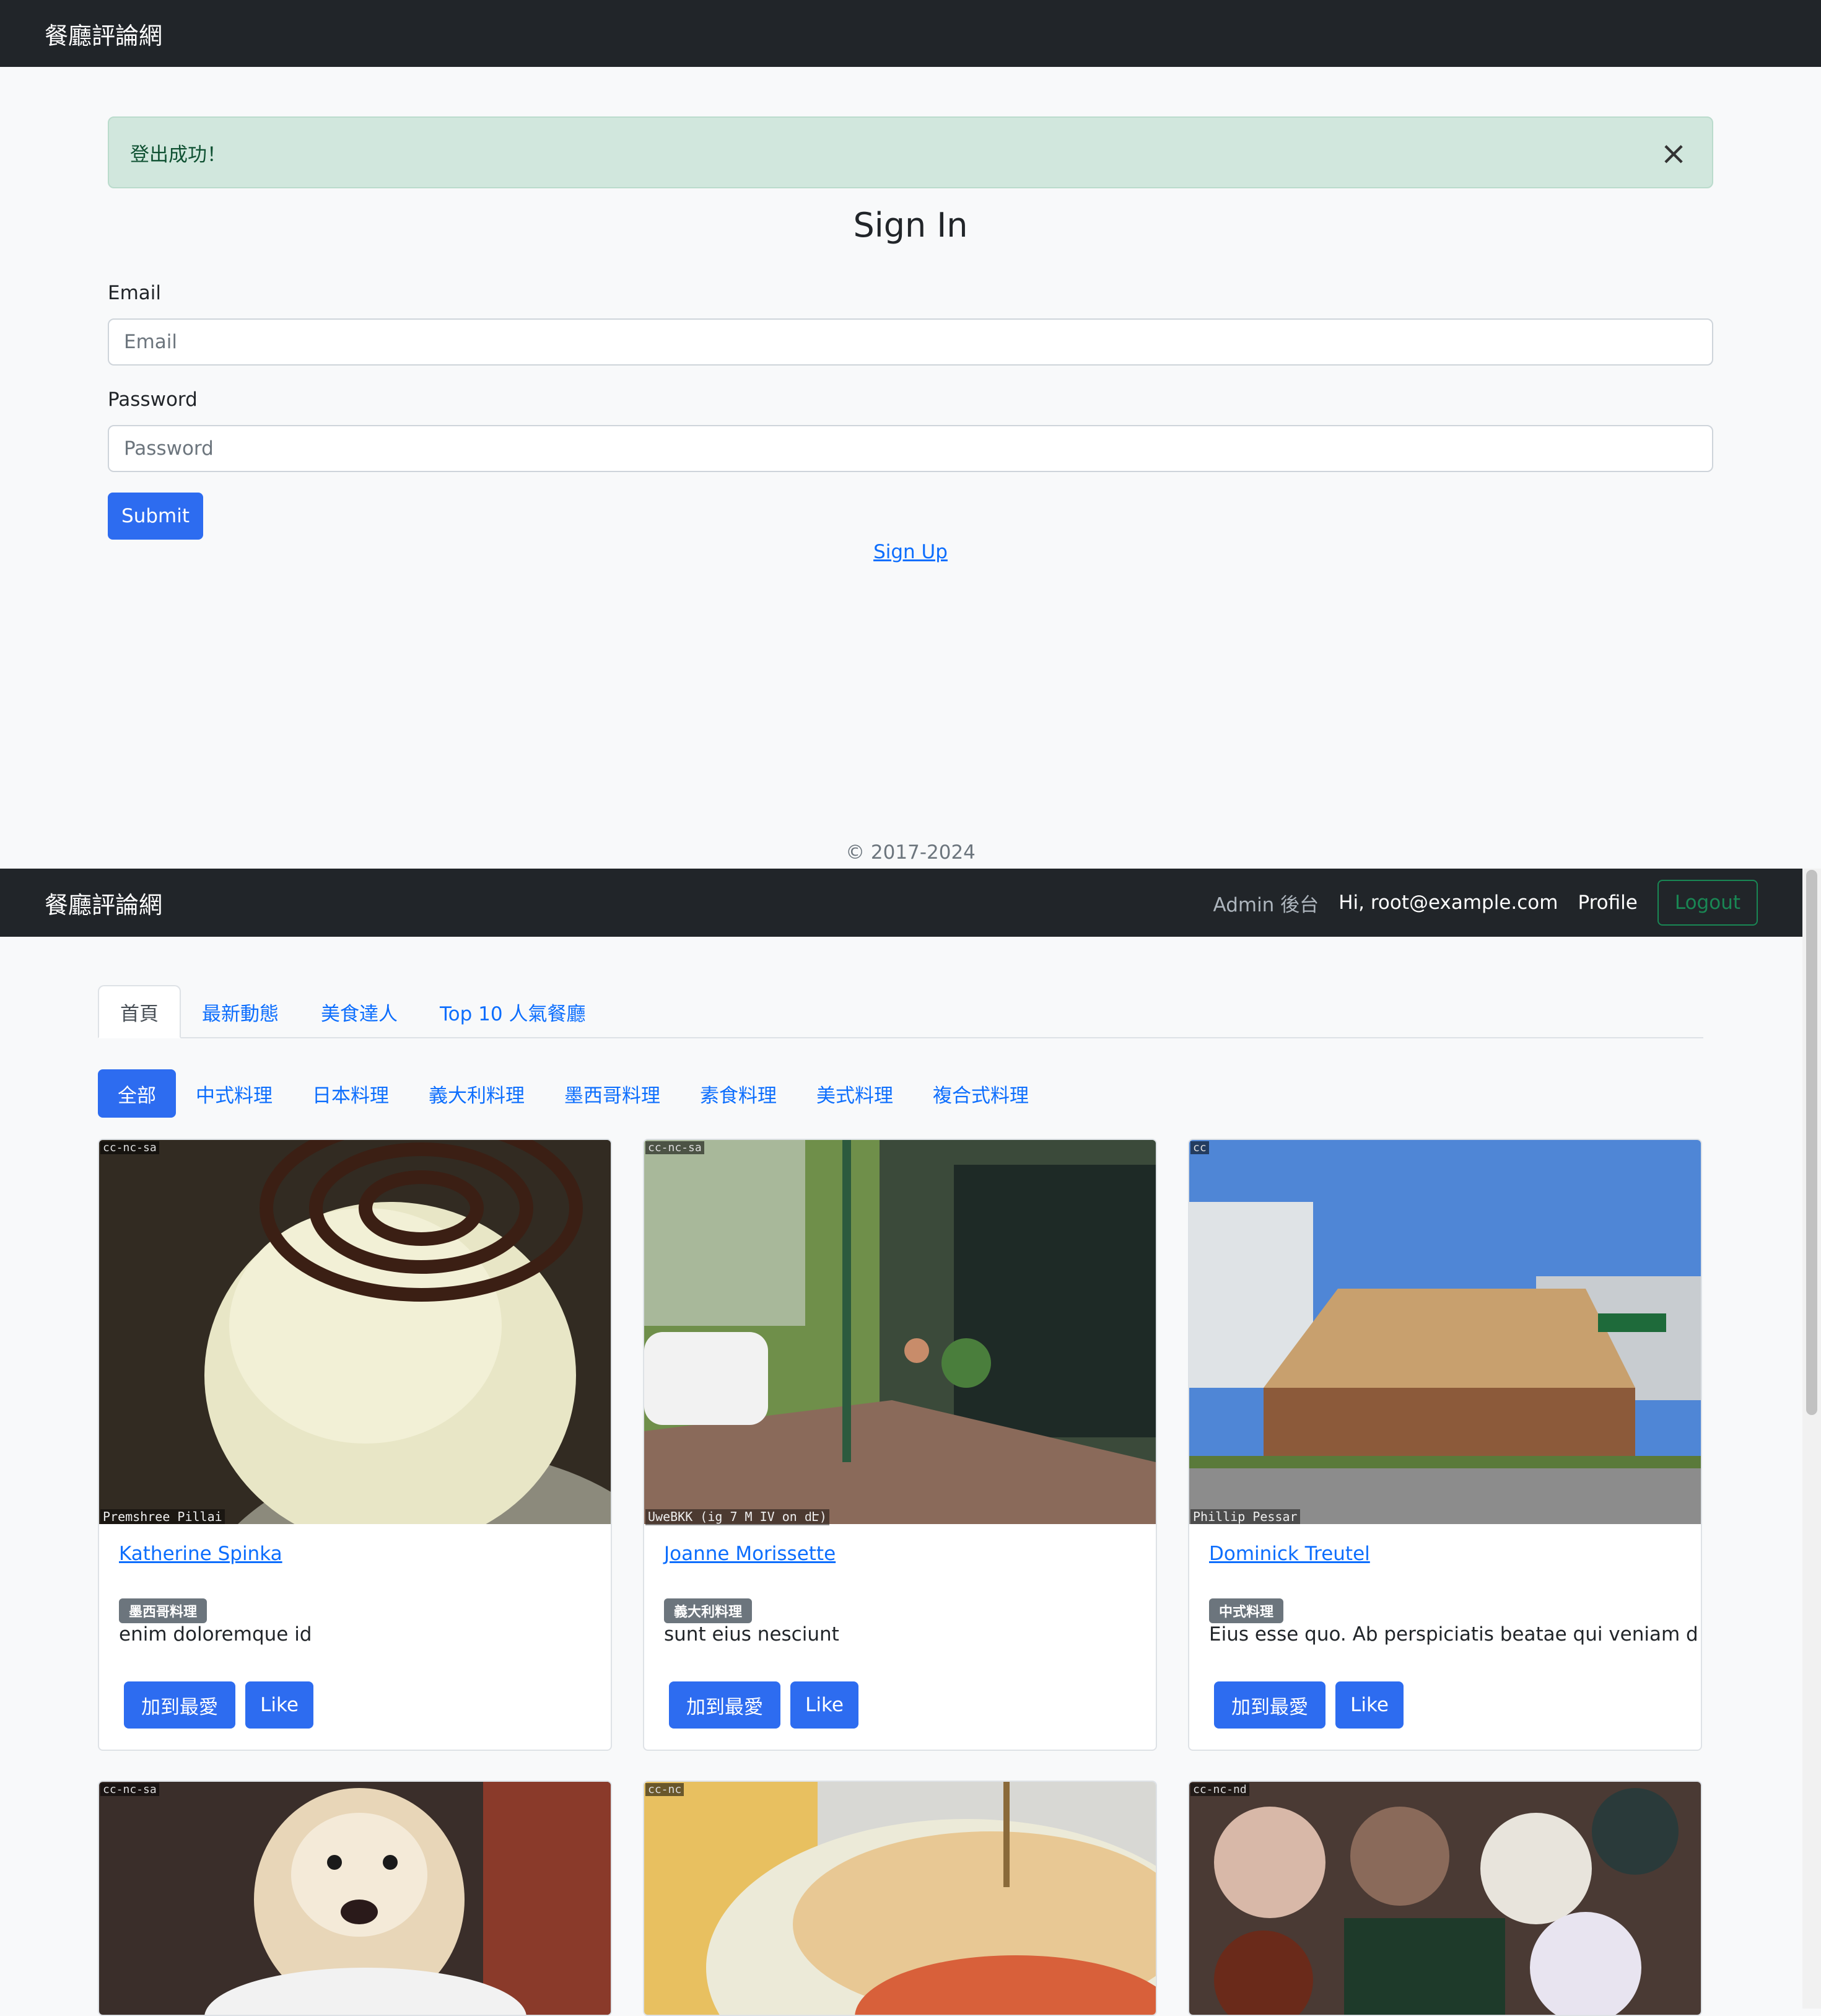  What do you see at coordinates (855, 1093) in the screenshot?
I see `category-american: 美式料理` at bounding box center [855, 1093].